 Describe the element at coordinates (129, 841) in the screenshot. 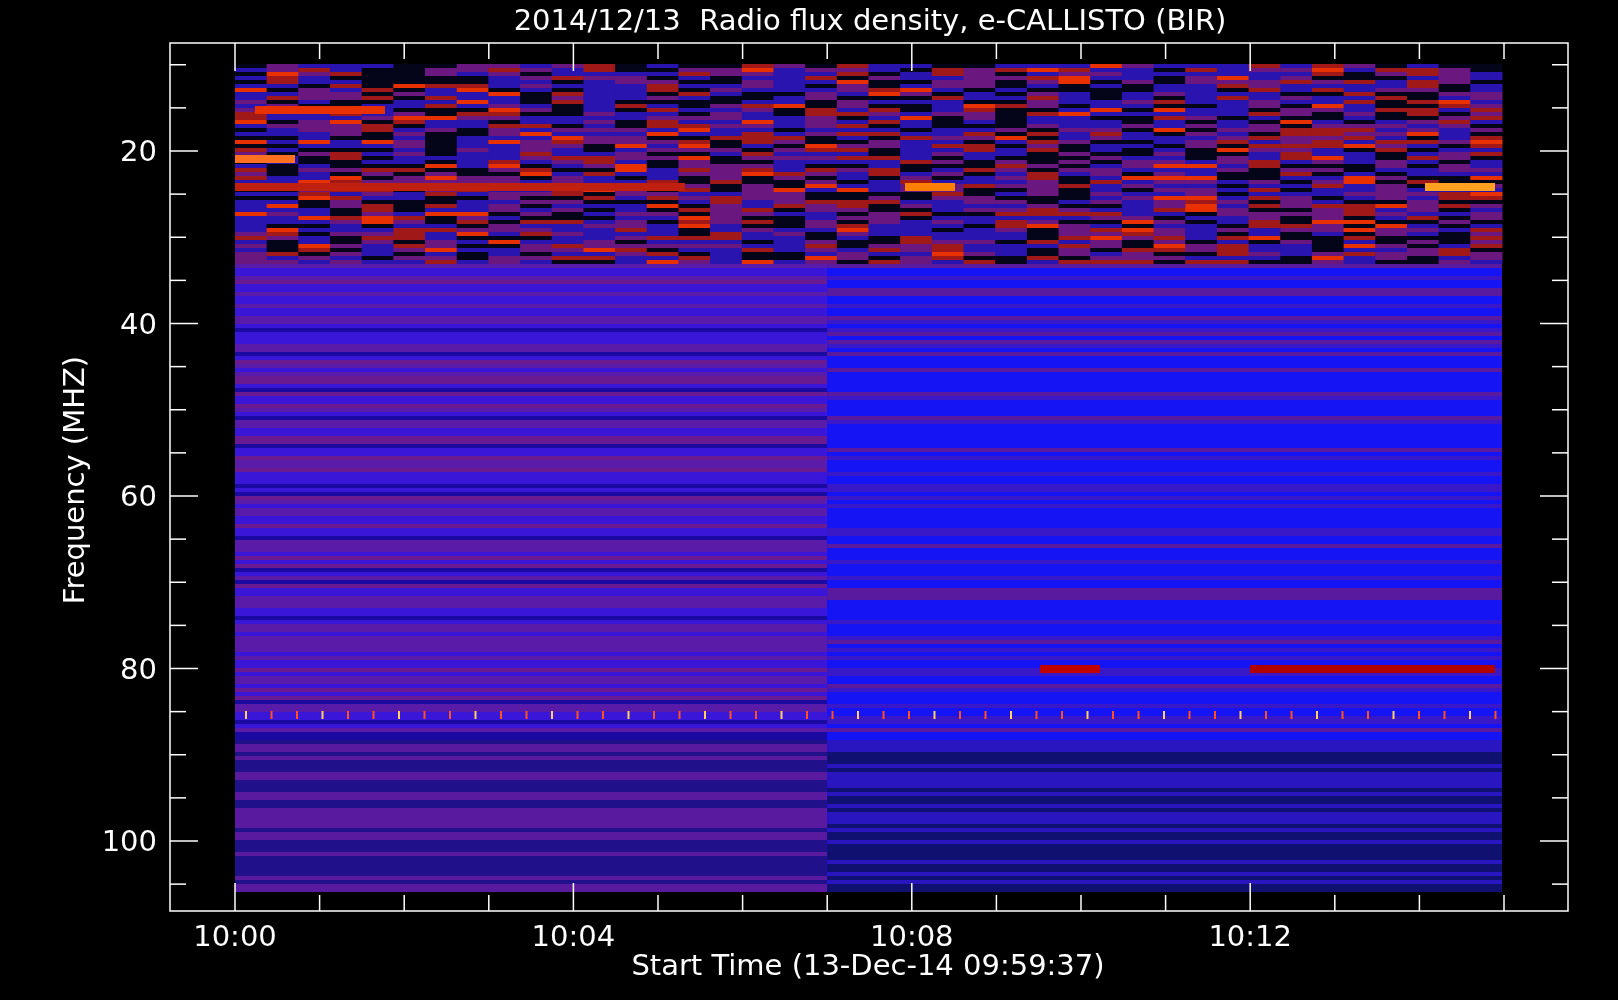

I see `y-tick-label: 100` at that location.